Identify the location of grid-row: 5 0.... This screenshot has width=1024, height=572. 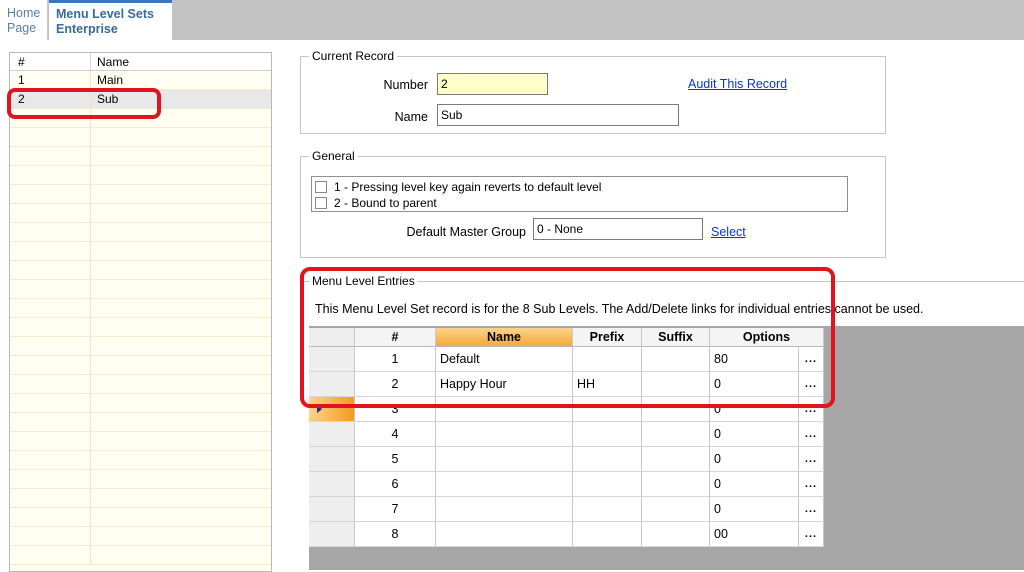
(566, 459).